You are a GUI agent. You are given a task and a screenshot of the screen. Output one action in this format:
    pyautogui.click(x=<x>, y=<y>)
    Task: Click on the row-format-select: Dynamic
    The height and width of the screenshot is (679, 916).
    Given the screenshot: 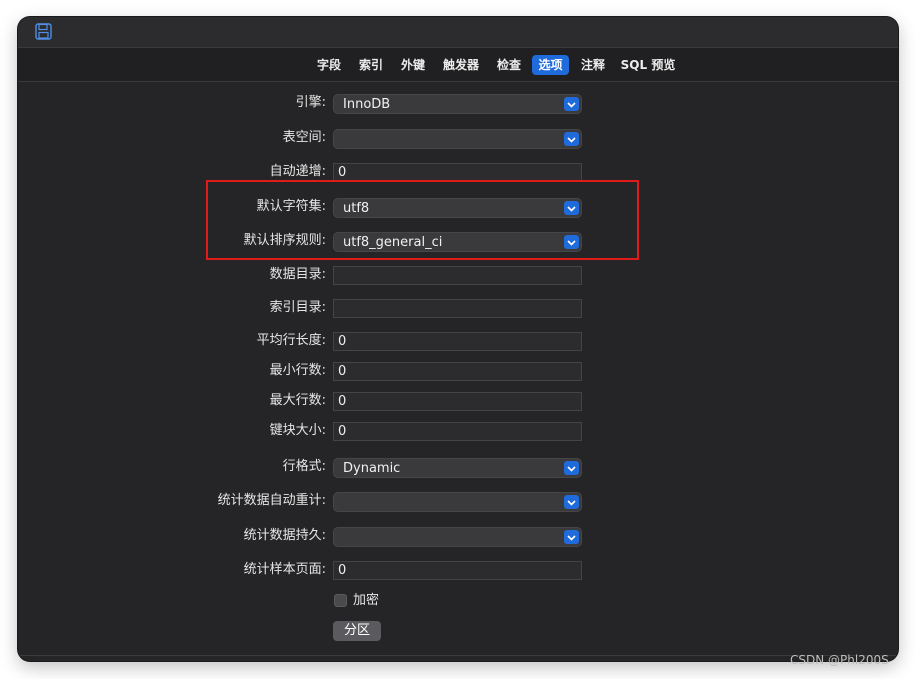 What is the action you would take?
    pyautogui.click(x=457, y=468)
    